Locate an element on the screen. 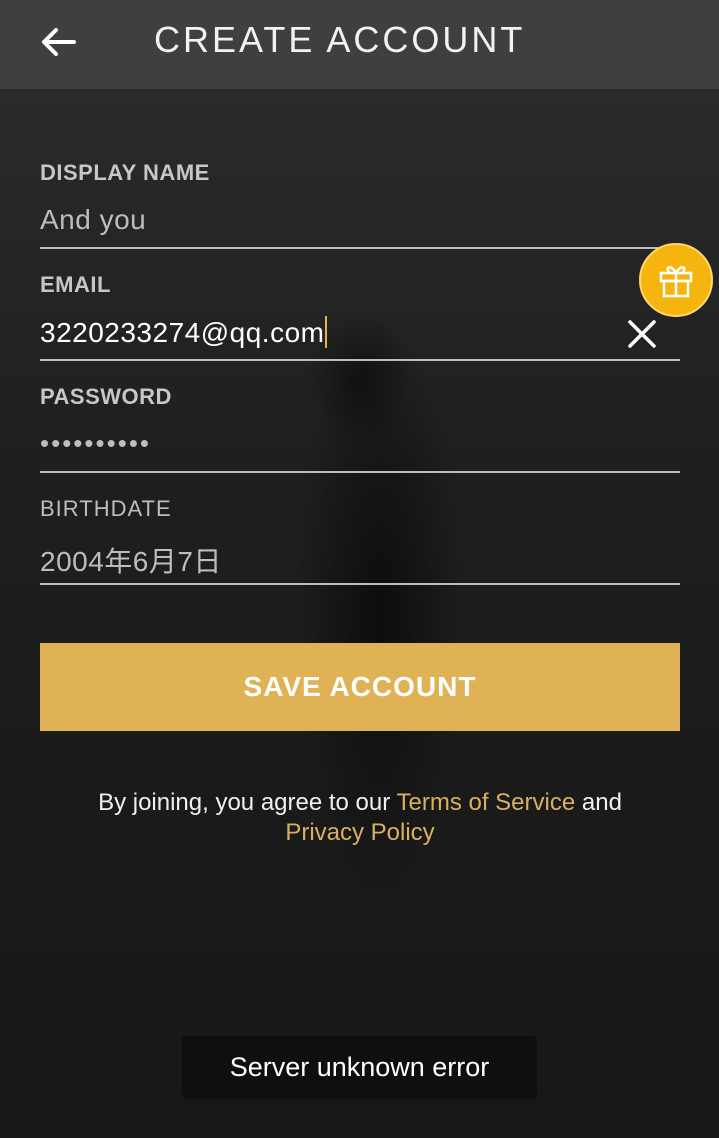 The image size is (719, 1138). email-field: EMAIL 3220233274@qq.com is located at coordinates (360, 318).